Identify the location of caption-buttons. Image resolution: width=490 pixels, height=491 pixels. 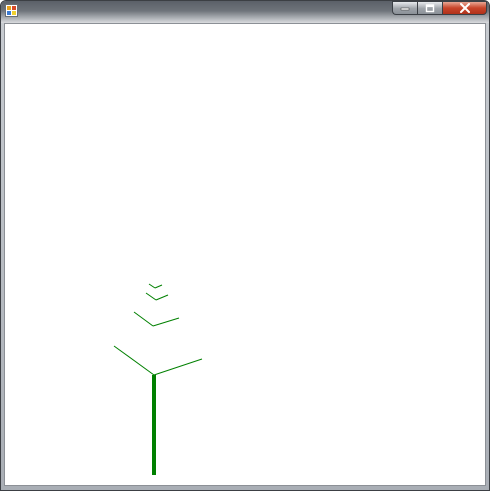
(439, 8).